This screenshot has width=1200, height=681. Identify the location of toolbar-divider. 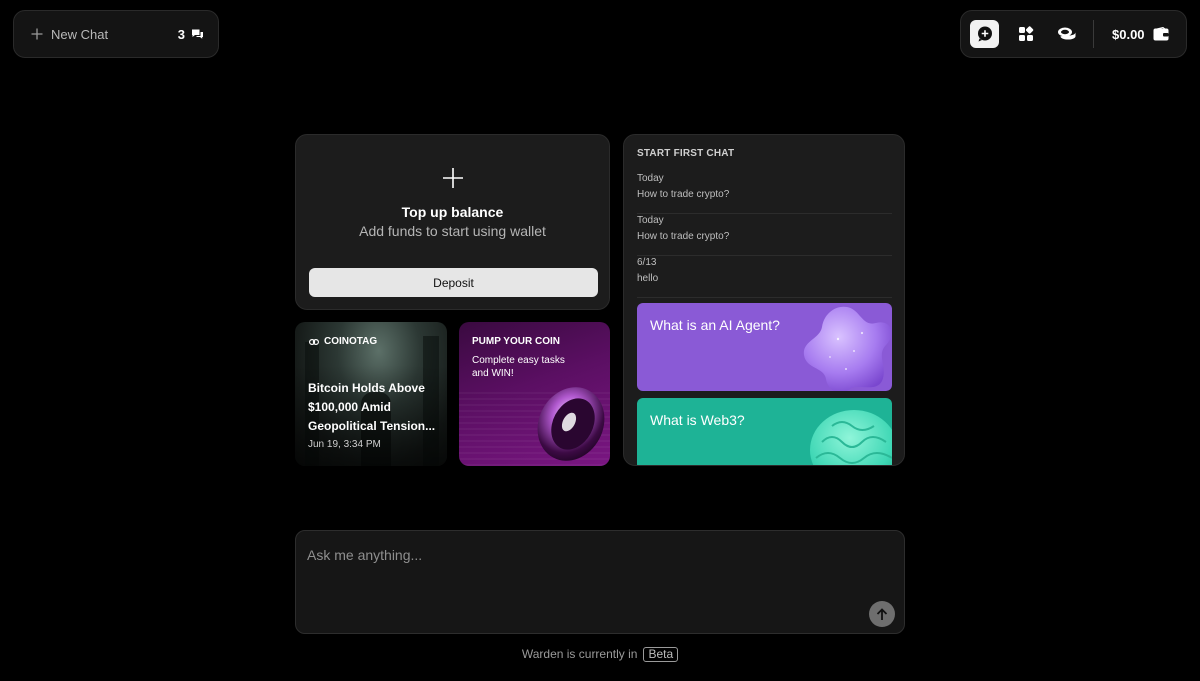
(1093, 34).